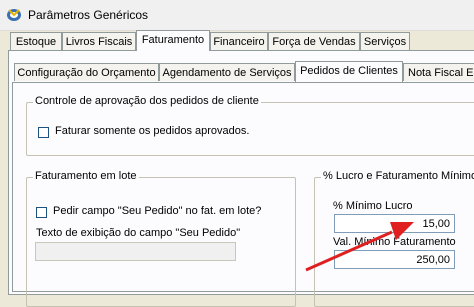 This screenshot has height=307, width=474. What do you see at coordinates (394, 259) in the screenshot?
I see `min-billing-input: 250,00` at bounding box center [394, 259].